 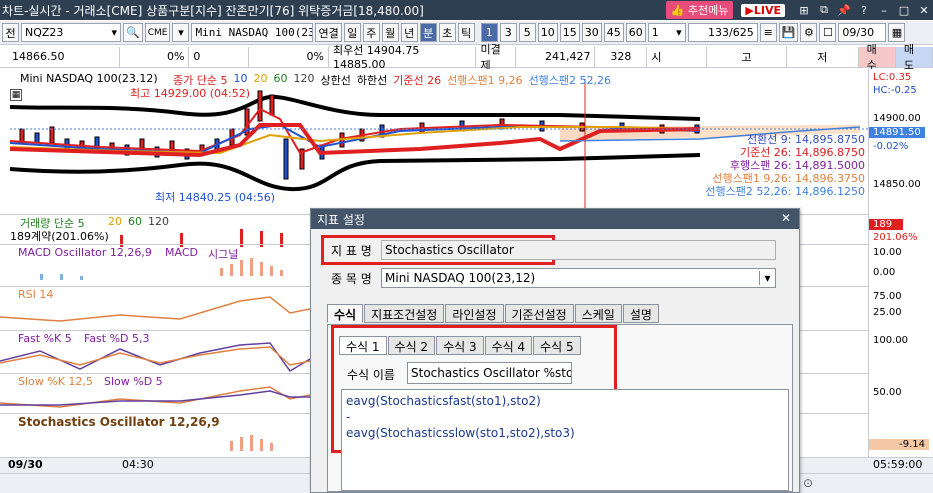 I want to click on axis-current-pct: -0.02%, so click(x=891, y=146).